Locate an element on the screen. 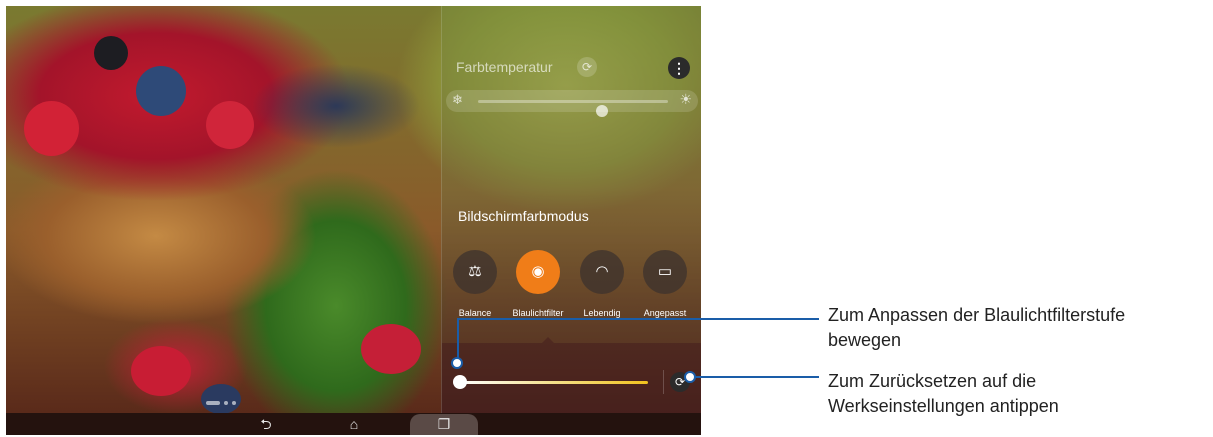 The height and width of the screenshot is (437, 1213). more-vertical-icon: ⋮ is located at coordinates (679, 68).